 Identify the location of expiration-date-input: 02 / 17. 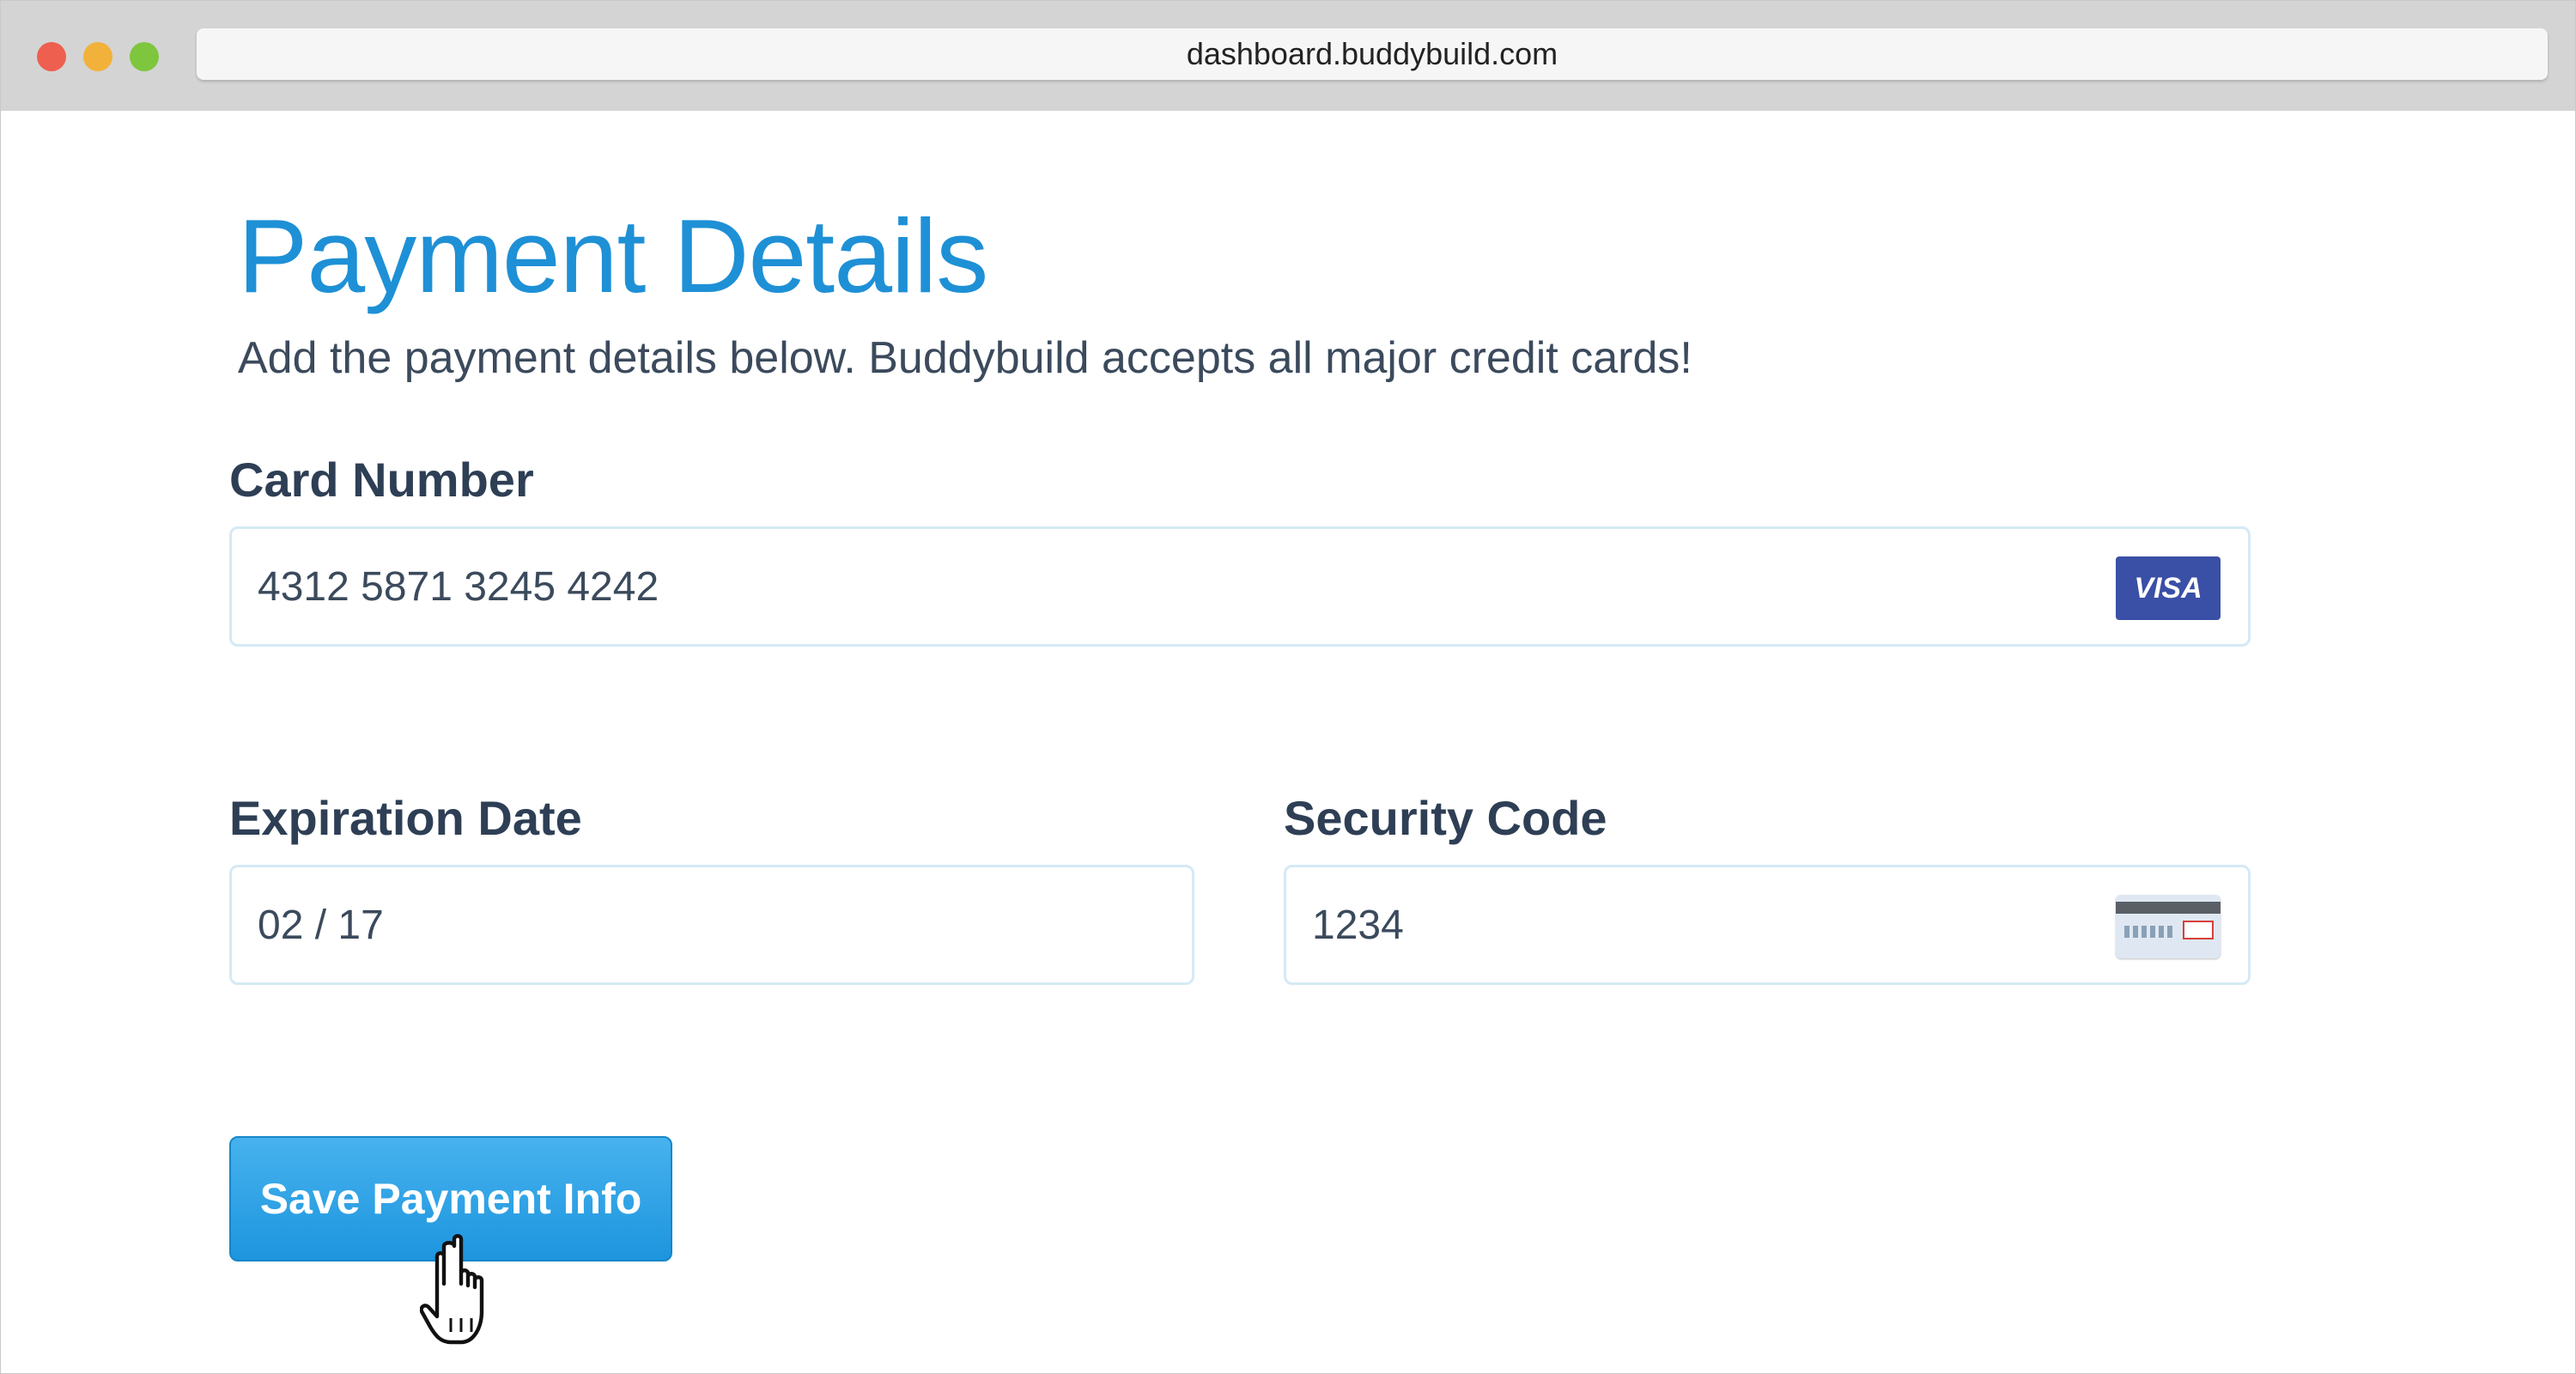
(711, 925).